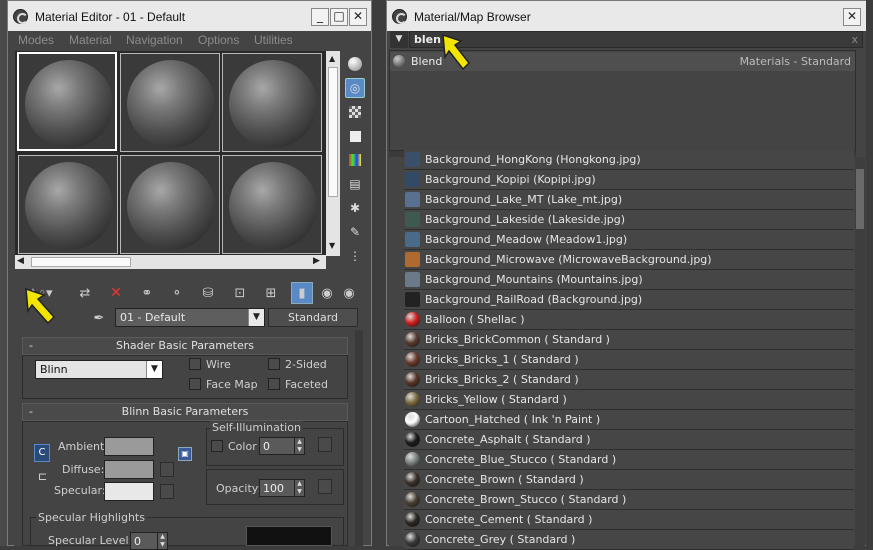  What do you see at coordinates (185, 454) in the screenshot?
I see `lock-icon: ▣` at bounding box center [185, 454].